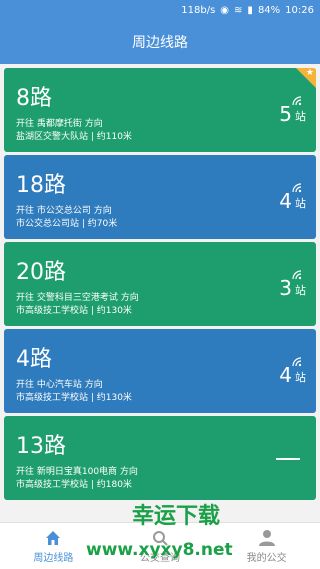  What do you see at coordinates (175, 516) in the screenshot?
I see `watermark-logo: 幸运下载` at bounding box center [175, 516].